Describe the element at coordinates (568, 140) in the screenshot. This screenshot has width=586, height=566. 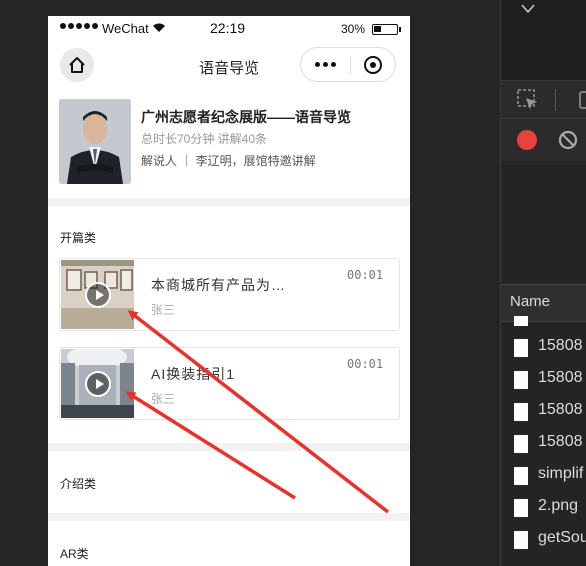
I see `clear-icon` at that location.